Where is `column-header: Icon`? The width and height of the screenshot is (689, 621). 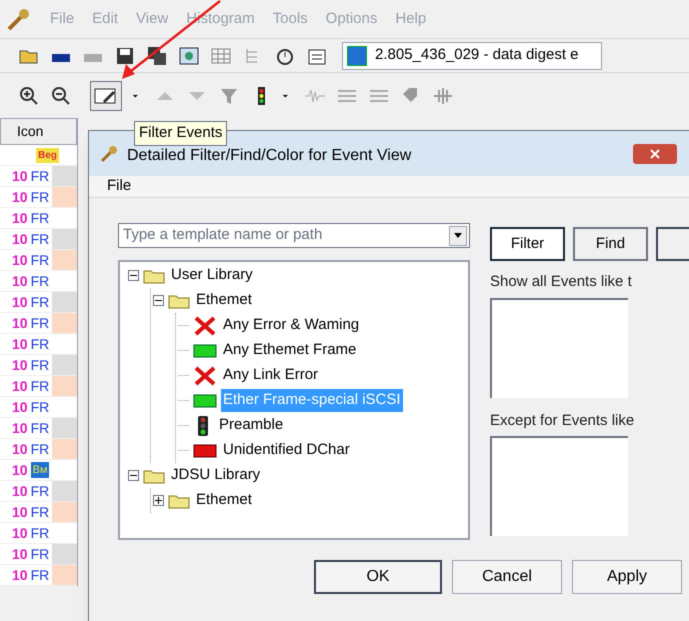 column-header: Icon is located at coordinates (38, 131).